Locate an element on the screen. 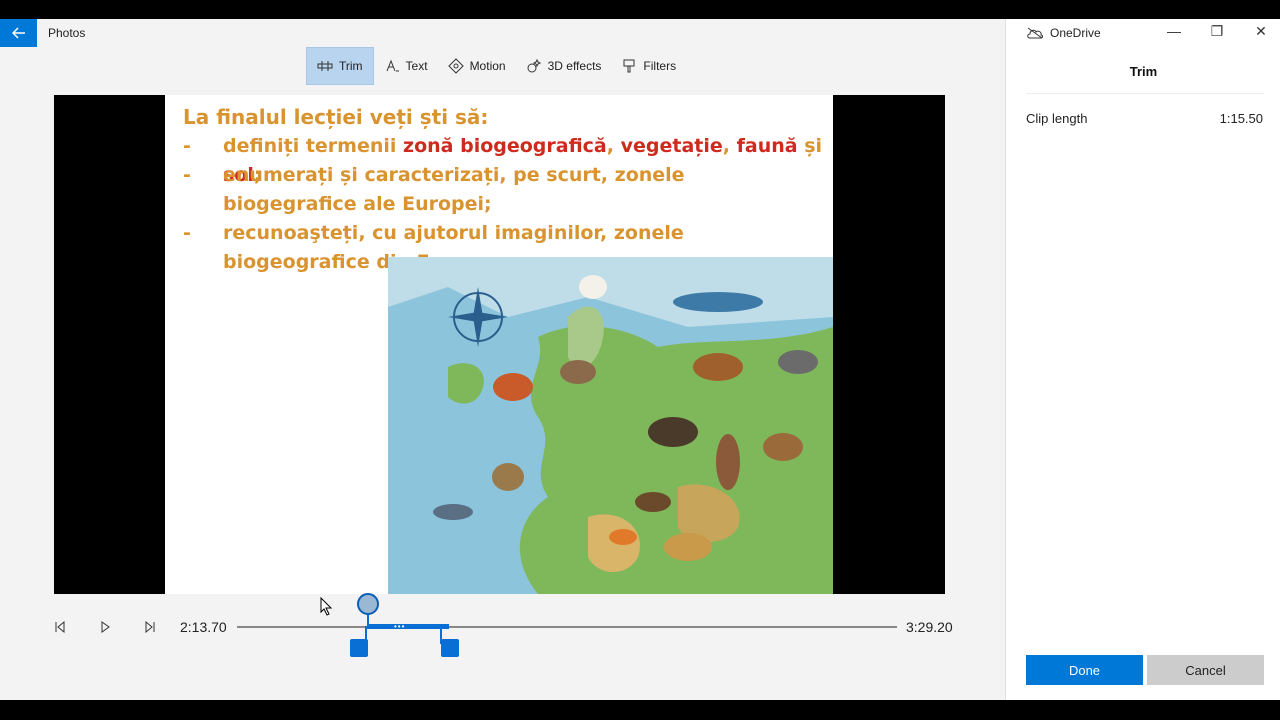 This screenshot has height=720, width=1280. app-title: Photos is located at coordinates (67, 33).